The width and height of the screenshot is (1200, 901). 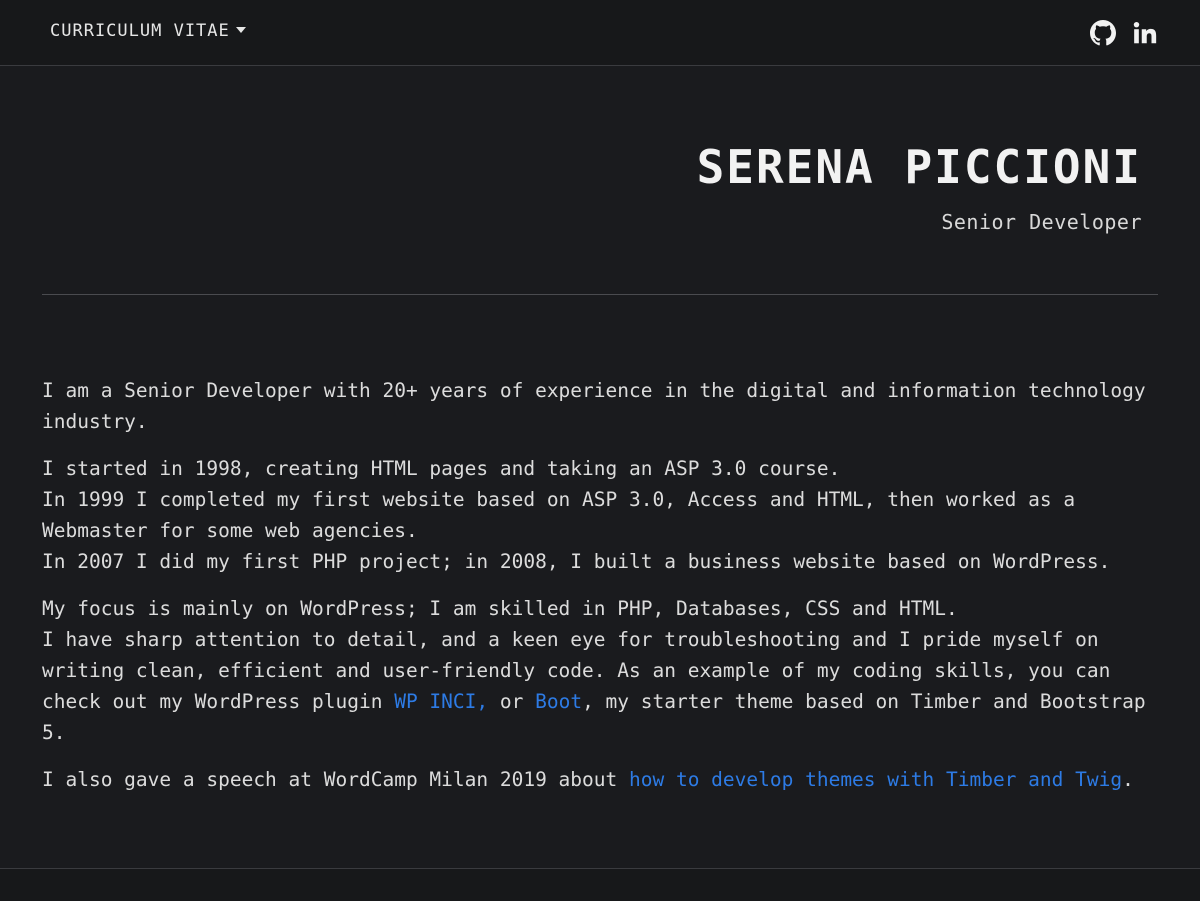 What do you see at coordinates (1103, 33) in the screenshot?
I see `github-icon` at bounding box center [1103, 33].